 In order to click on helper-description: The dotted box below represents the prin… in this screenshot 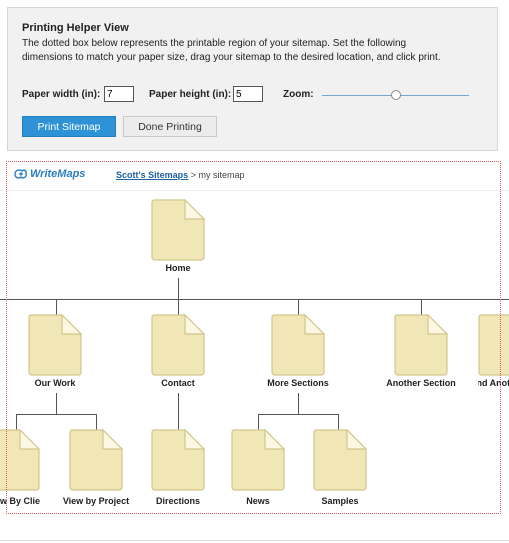, I will do `click(231, 50)`.